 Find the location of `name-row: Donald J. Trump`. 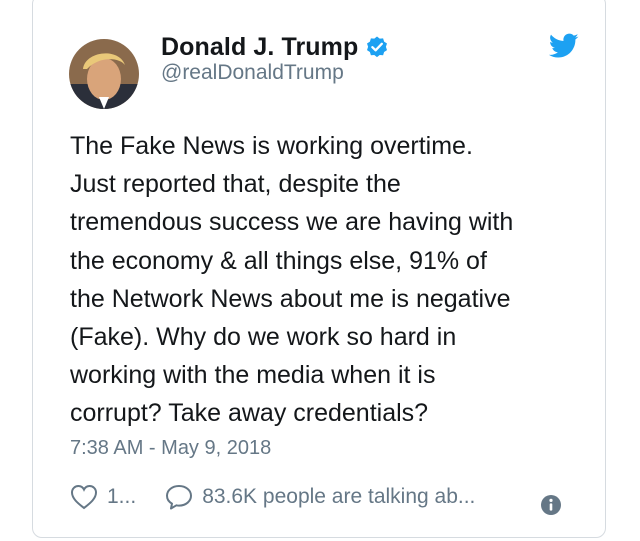

name-row: Donald J. Trump is located at coordinates (275, 47).